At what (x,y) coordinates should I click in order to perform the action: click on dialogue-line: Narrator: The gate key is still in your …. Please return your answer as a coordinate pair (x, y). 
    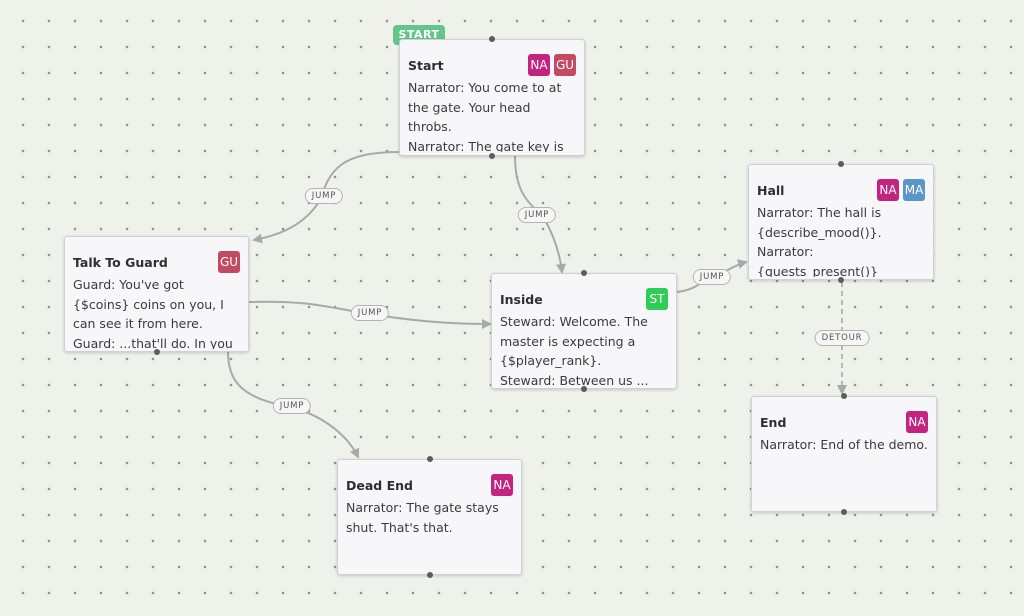
    Looking at the image, I should click on (486, 145).